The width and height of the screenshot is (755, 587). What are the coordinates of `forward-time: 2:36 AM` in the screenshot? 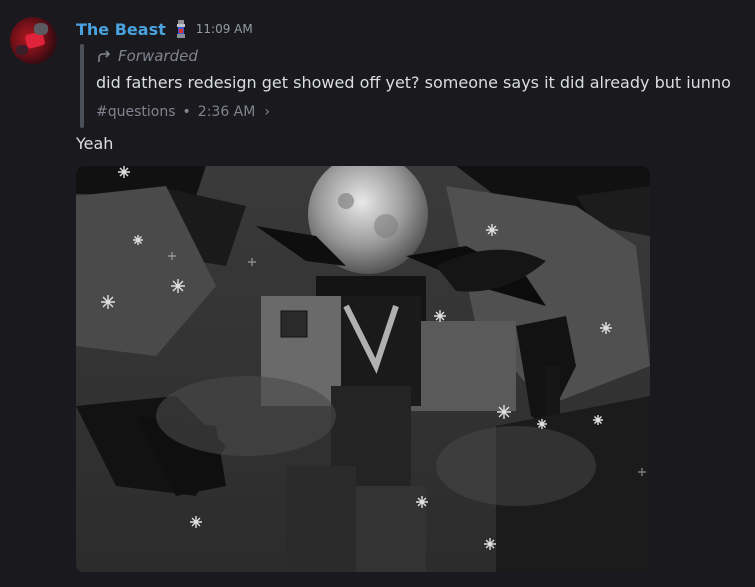 It's located at (227, 112).